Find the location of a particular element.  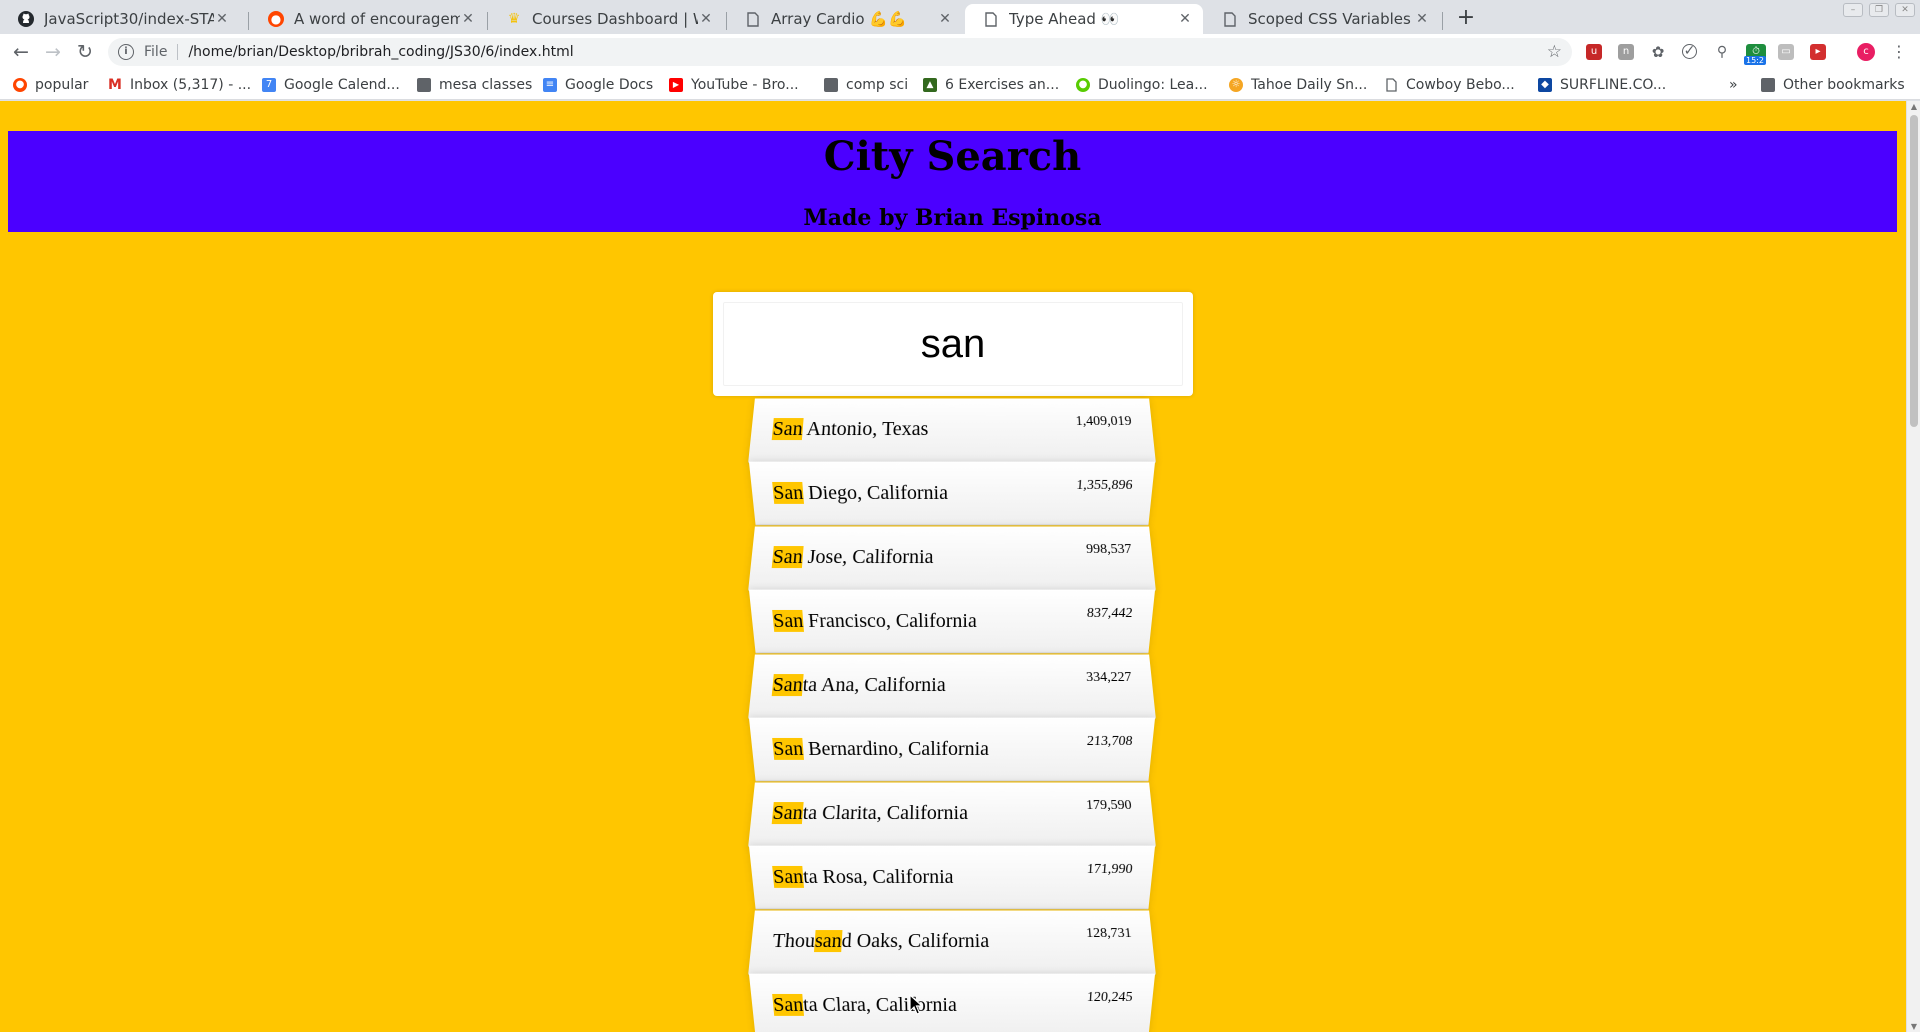

name-suffix: Antonio, Texas is located at coordinates (865, 429).